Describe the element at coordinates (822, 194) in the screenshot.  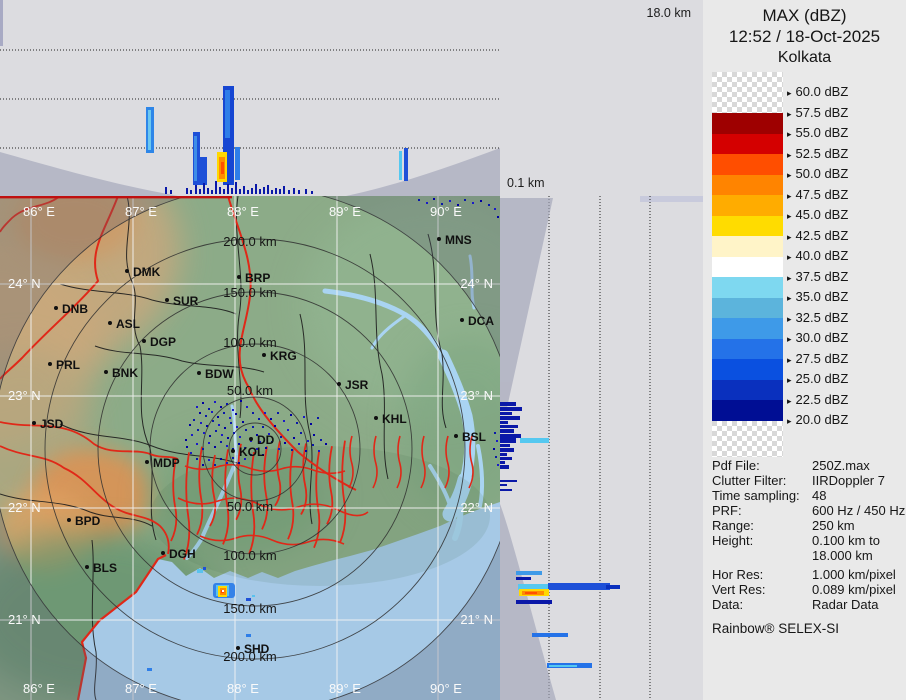
I see `scale-tick-label: 47.5 dBZ` at that location.